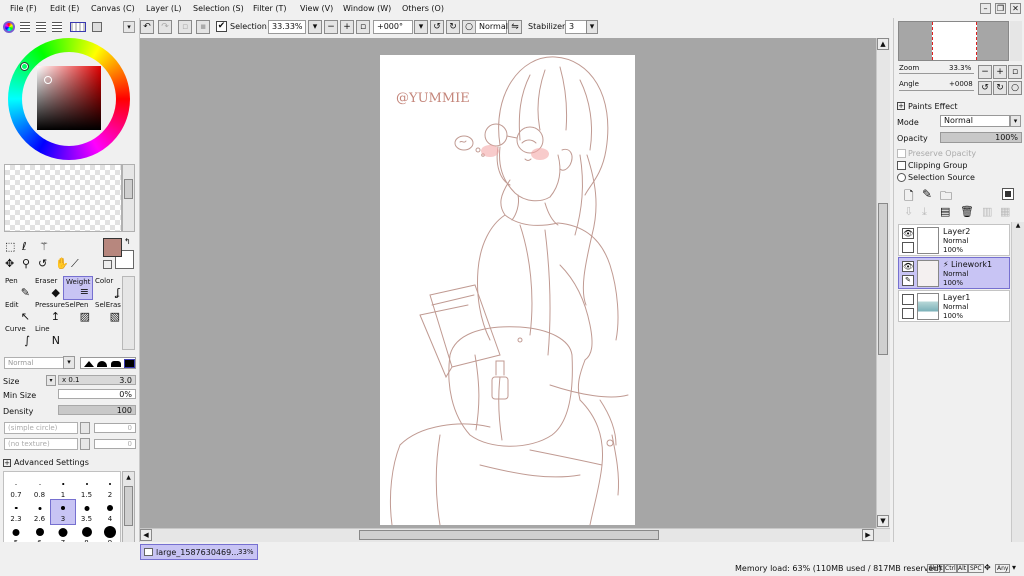 Image resolution: width=1024 pixels, height=576 pixels. I want to click on tool-seleras: SelEras ▧, so click(108, 312).